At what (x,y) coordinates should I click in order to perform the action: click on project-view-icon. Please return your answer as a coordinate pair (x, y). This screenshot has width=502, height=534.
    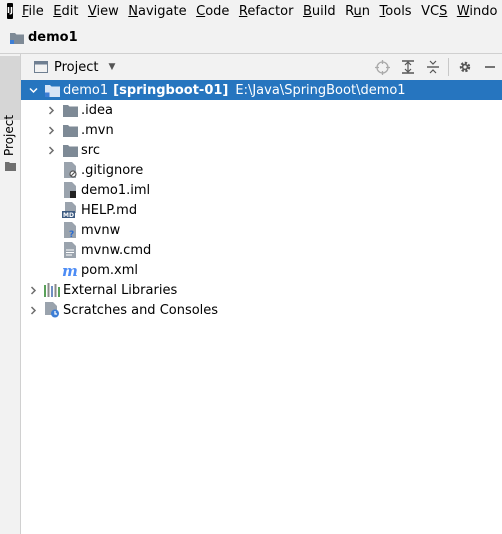
    Looking at the image, I should click on (41, 67).